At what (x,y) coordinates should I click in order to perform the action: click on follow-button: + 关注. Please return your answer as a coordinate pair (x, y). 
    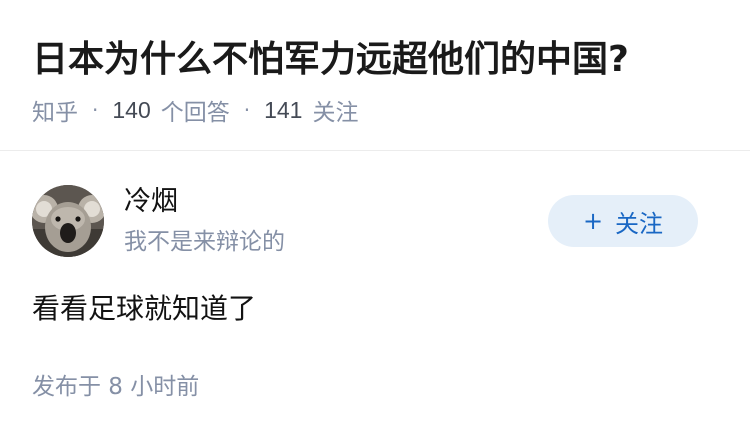
    Looking at the image, I should click on (623, 221).